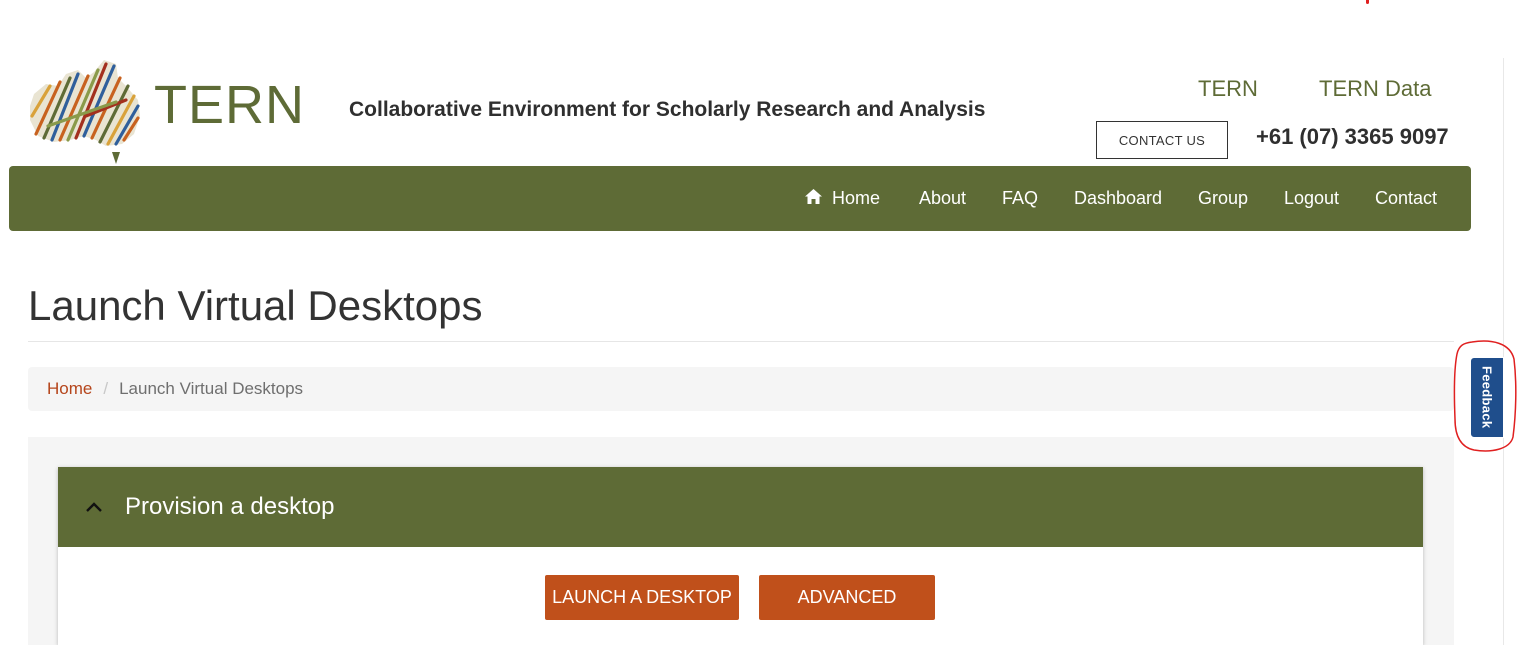 Image resolution: width=1519 pixels, height=645 pixels. I want to click on breadcrumb-home-link: Home, so click(69, 389).